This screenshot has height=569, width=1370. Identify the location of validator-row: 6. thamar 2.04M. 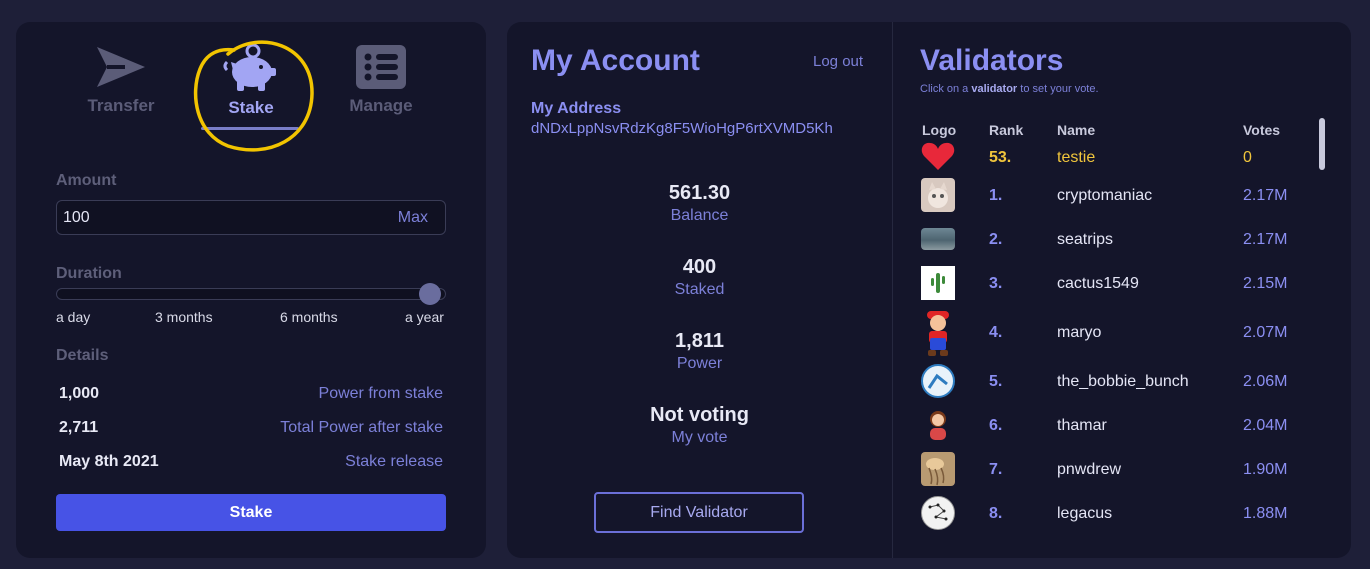
(1113, 430).